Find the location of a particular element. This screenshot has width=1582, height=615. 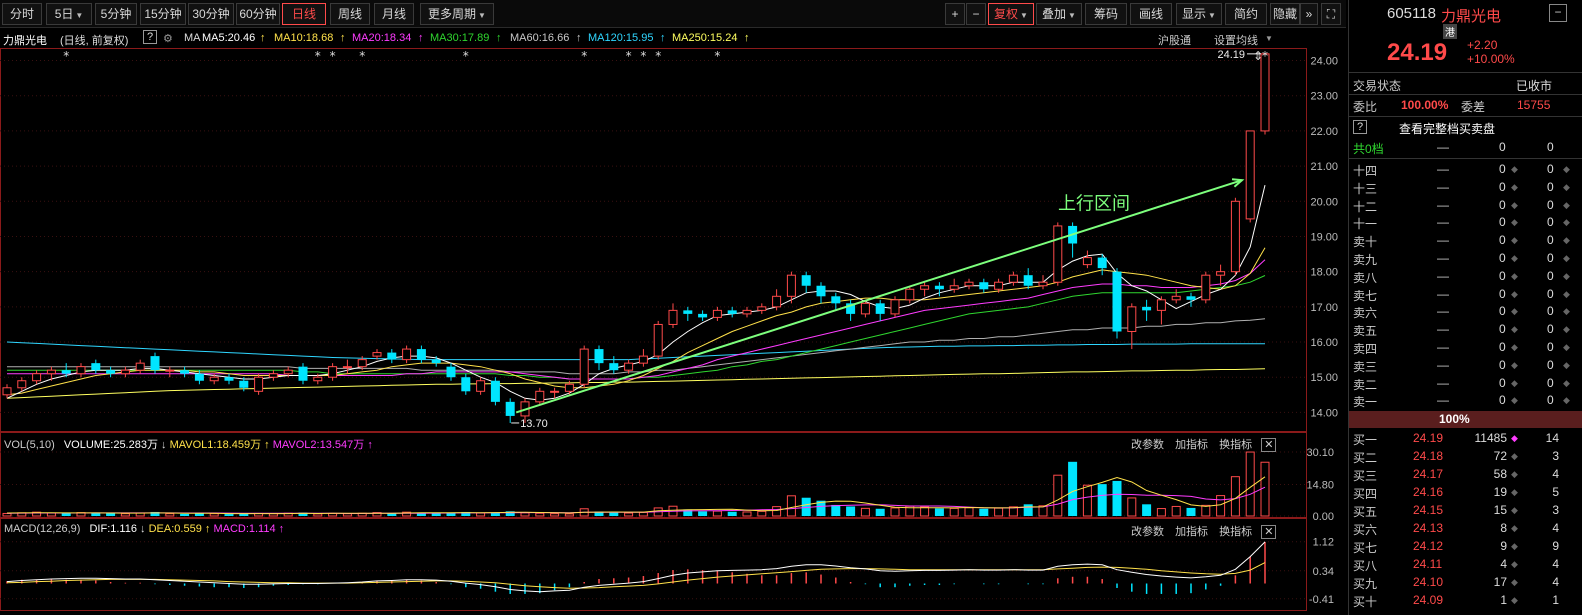

zoom-out-button: − is located at coordinates (976, 14).